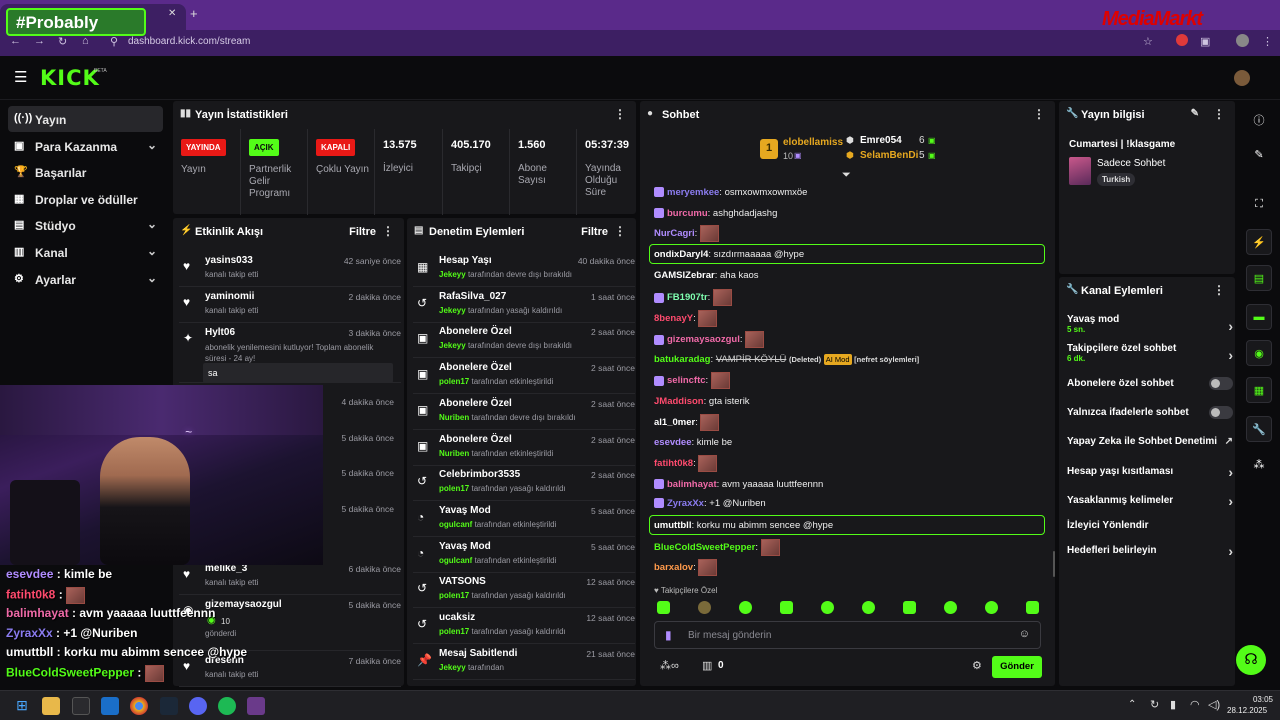 Image resolution: width=1280 pixels, height=720 pixels. Describe the element at coordinates (1195, 113) in the screenshot. I see `edit-pencil-icon: ✎` at that location.